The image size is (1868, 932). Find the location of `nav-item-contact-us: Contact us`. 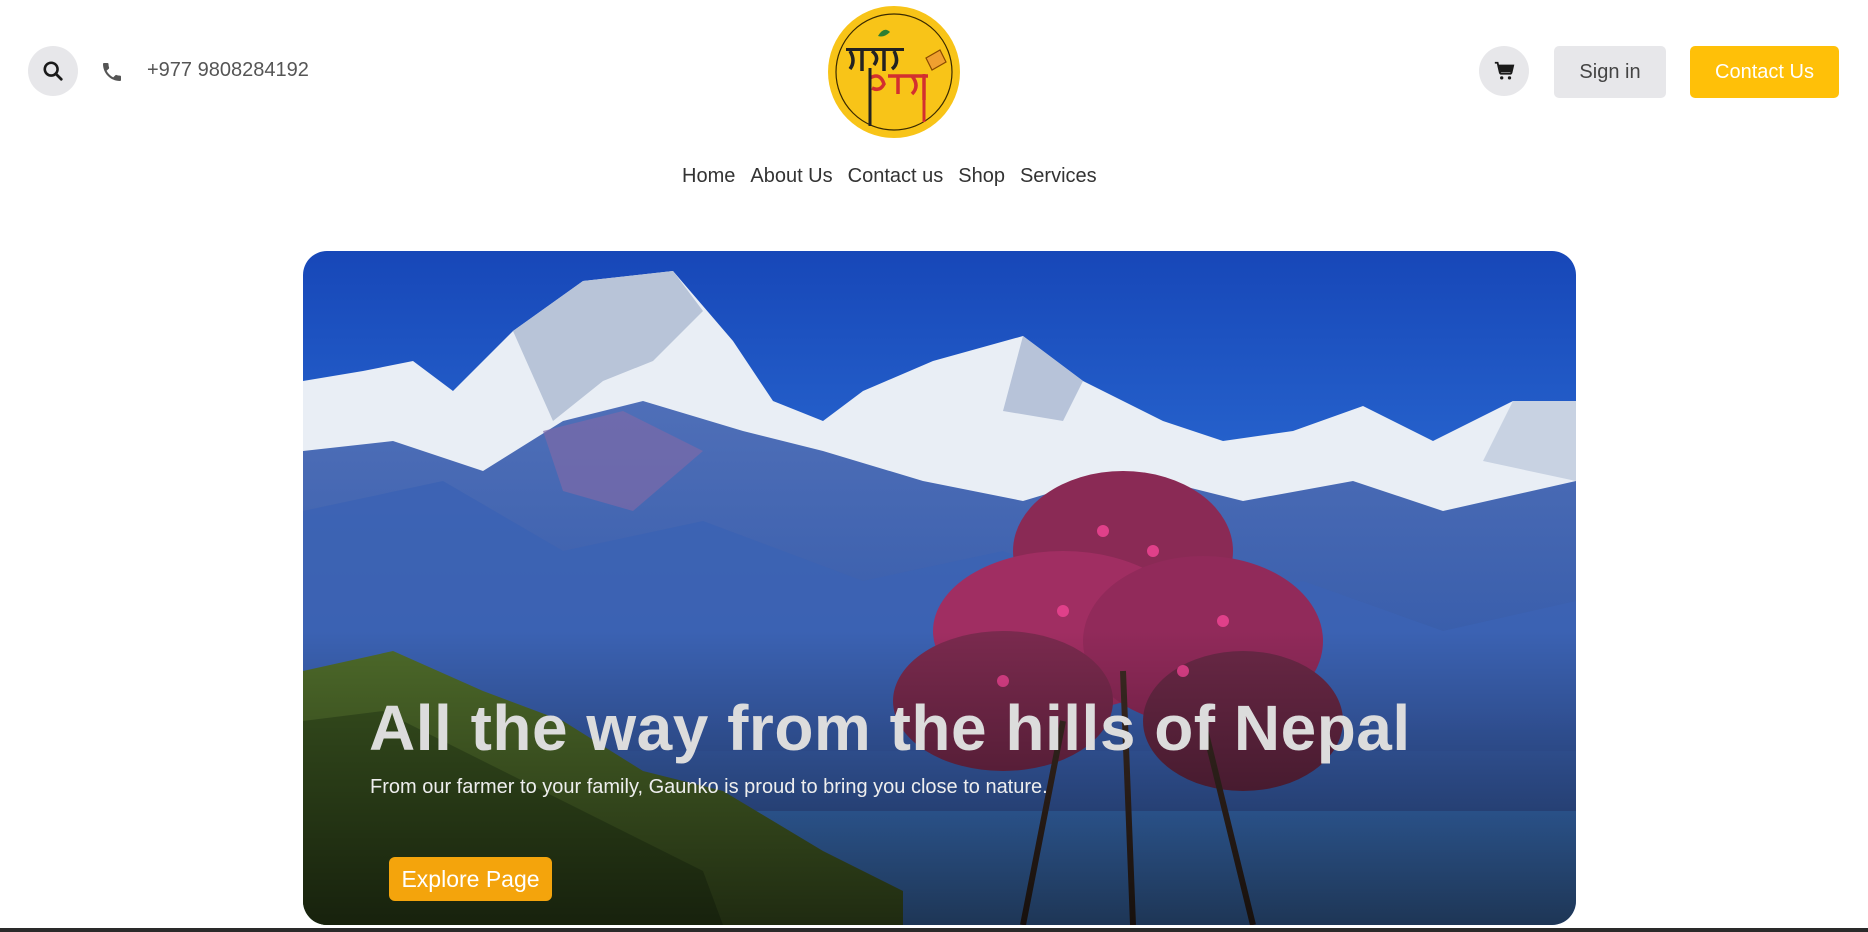

nav-item-contact-us: Contact us is located at coordinates (896, 176).